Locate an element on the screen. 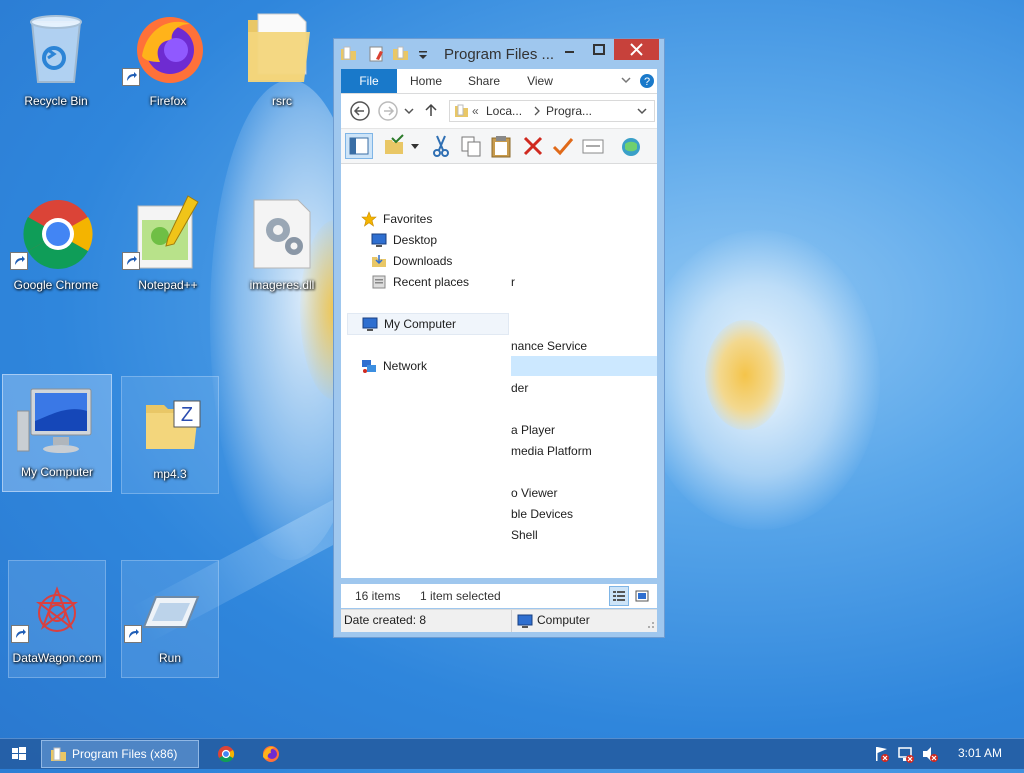  tab-file: File is located at coordinates (369, 81).